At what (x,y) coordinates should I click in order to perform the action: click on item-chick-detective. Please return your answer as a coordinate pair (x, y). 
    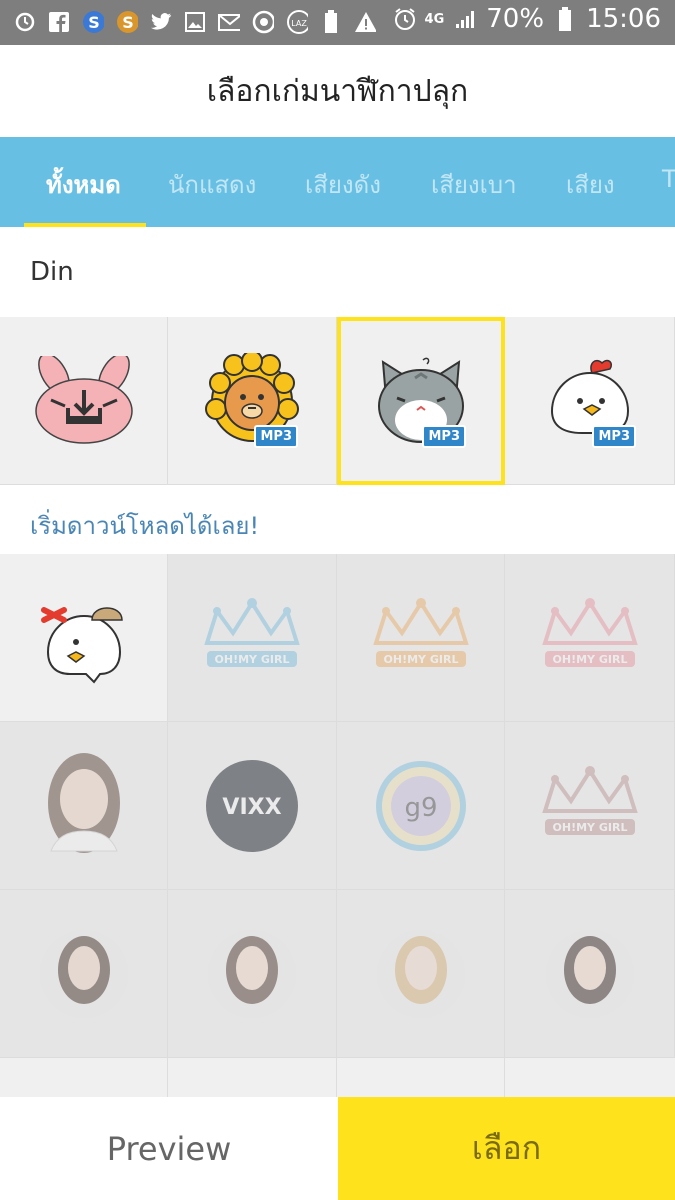
    Looking at the image, I should click on (84, 638).